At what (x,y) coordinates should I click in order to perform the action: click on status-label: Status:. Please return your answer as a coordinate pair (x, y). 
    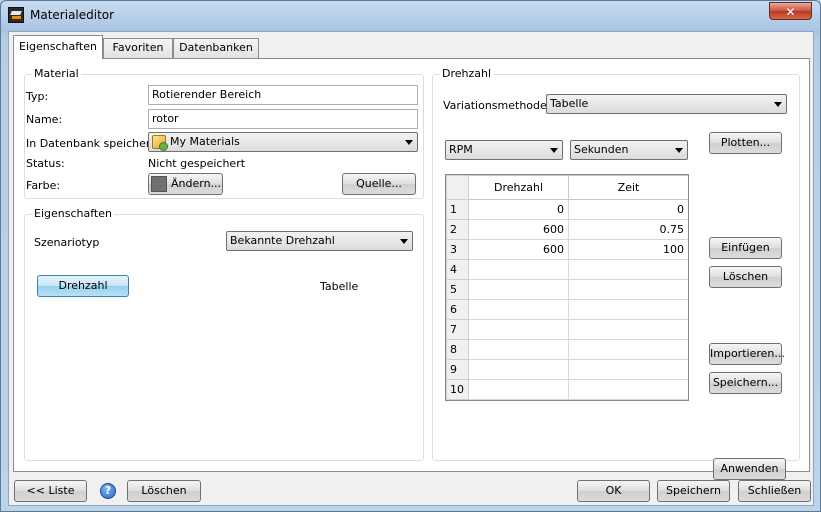
    Looking at the image, I should click on (45, 163).